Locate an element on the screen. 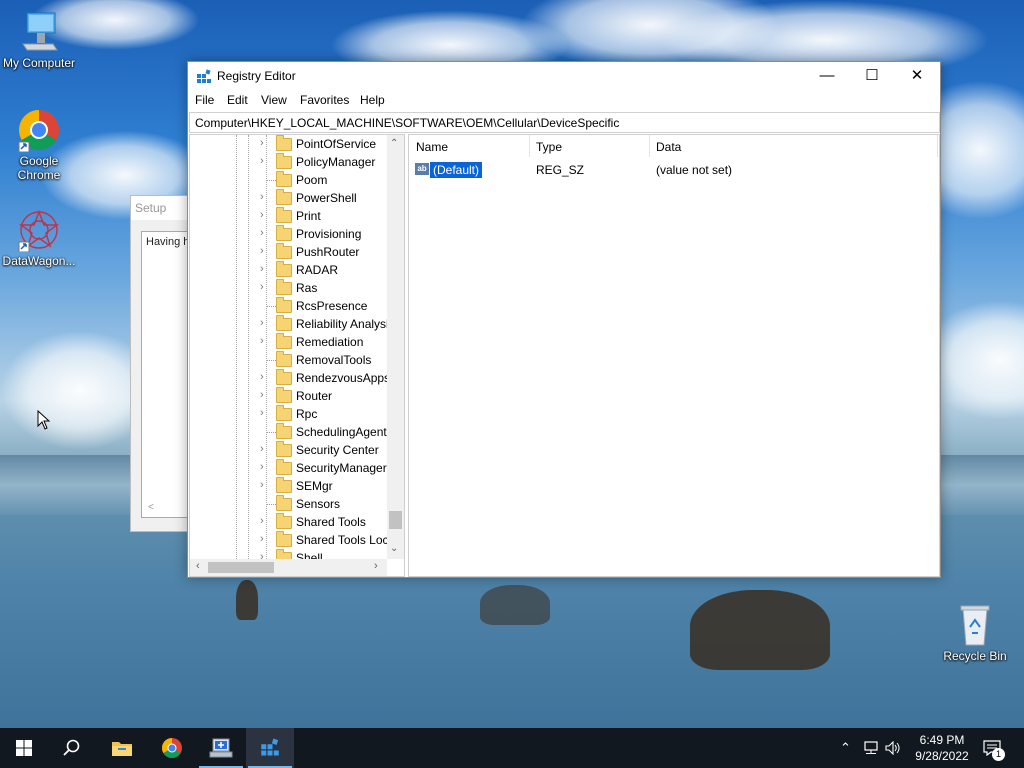  windows-logo-icon is located at coordinates (24, 748).